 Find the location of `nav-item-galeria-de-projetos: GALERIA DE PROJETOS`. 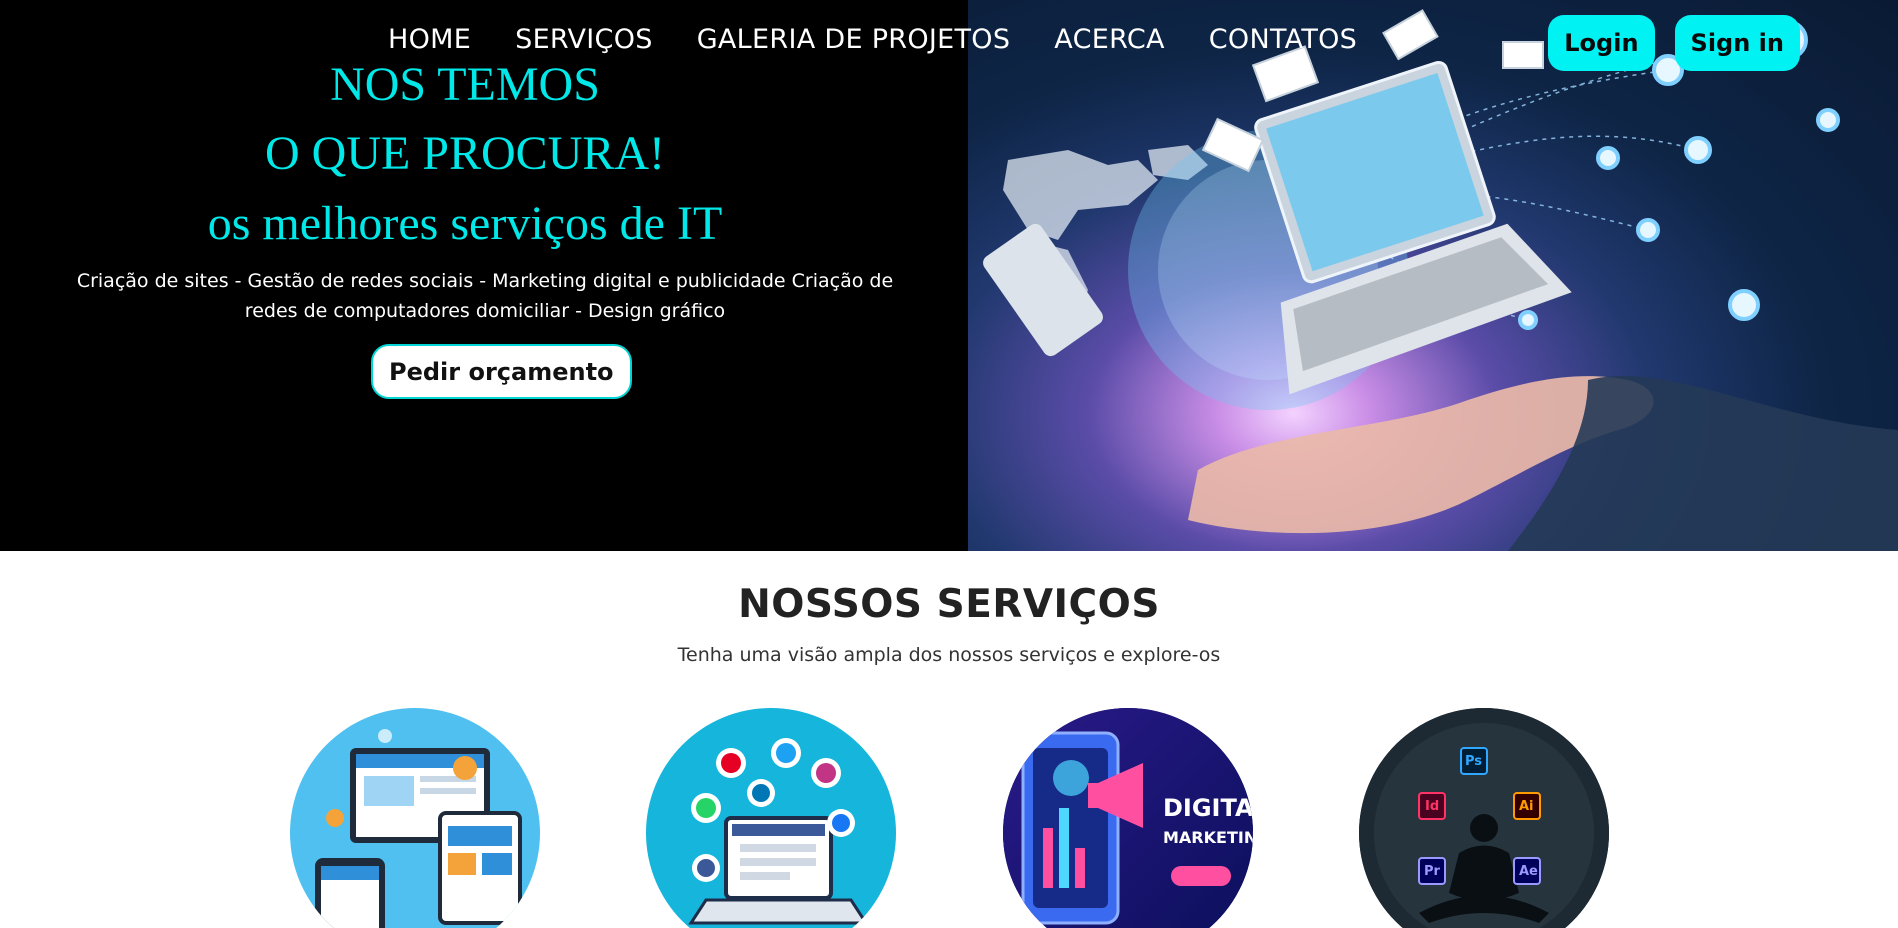

nav-item-galeria-de-projetos: GALERIA DE PROJETOS is located at coordinates (854, 39).